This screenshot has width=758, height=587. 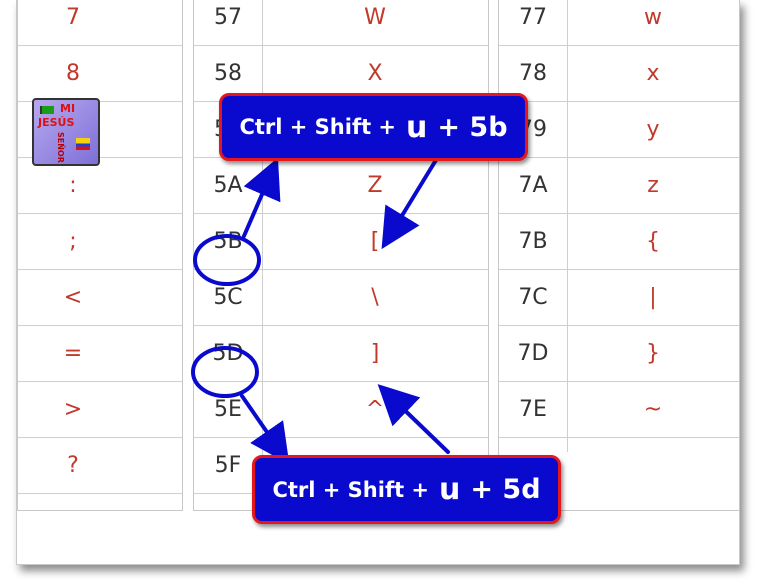 I want to click on hex-cell: 7E, so click(x=533, y=409).